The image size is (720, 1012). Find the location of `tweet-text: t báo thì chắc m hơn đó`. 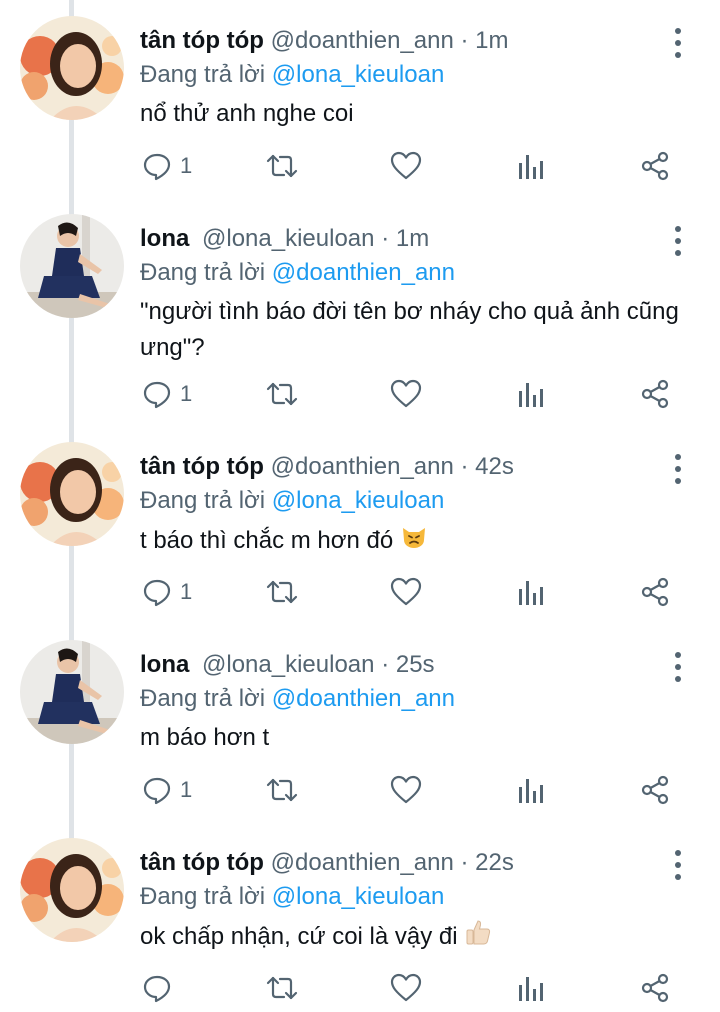

tweet-text: t báo thì chắc m hơn đó is located at coordinates (267, 540).